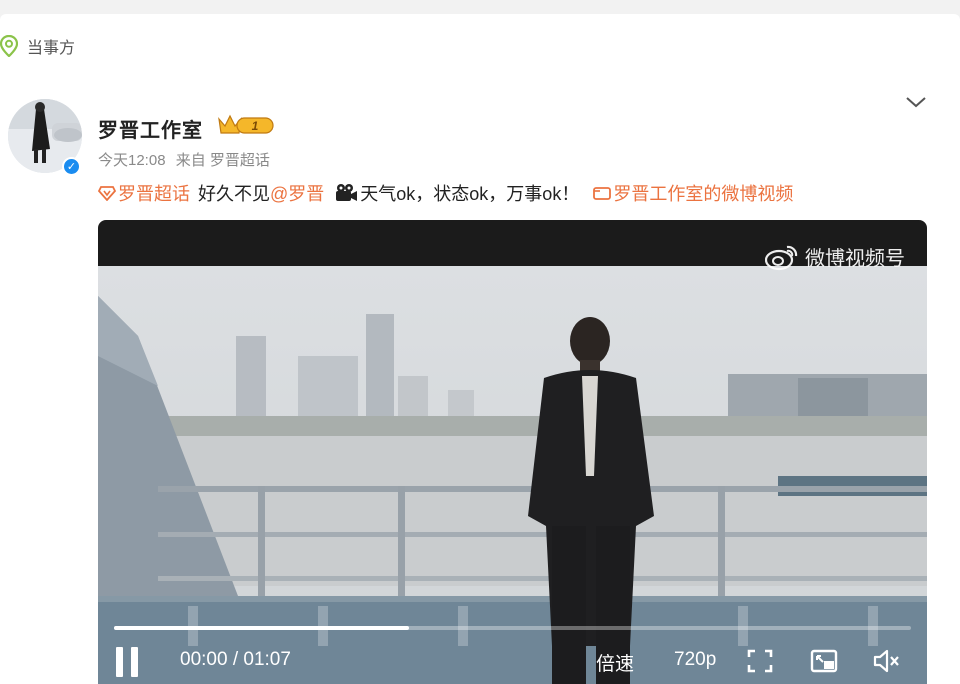 This screenshot has height=684, width=960. Describe the element at coordinates (127, 662) in the screenshot. I see `pause-icon` at that location.